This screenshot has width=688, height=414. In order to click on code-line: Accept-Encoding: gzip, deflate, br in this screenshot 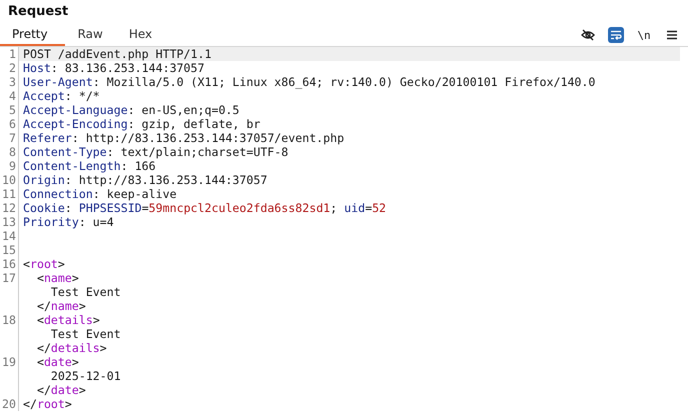, I will do `click(142, 124)`.